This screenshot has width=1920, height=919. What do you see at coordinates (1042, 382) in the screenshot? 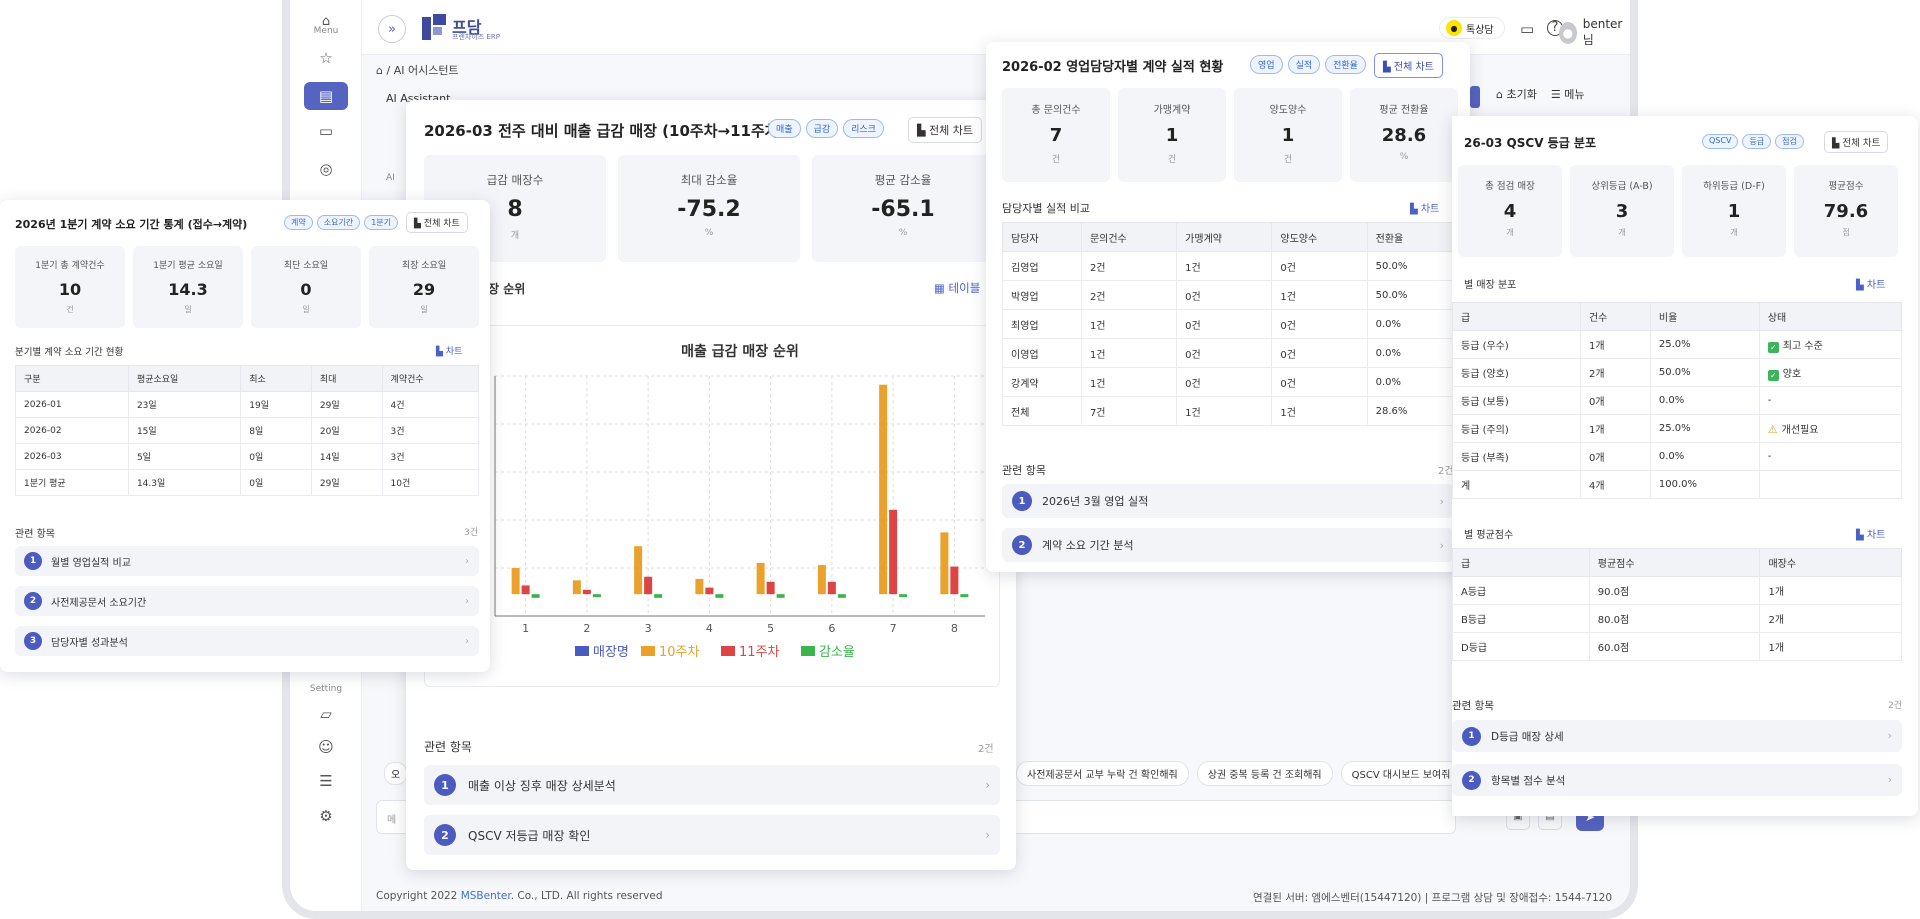
I see `table-cell: 강계약` at bounding box center [1042, 382].